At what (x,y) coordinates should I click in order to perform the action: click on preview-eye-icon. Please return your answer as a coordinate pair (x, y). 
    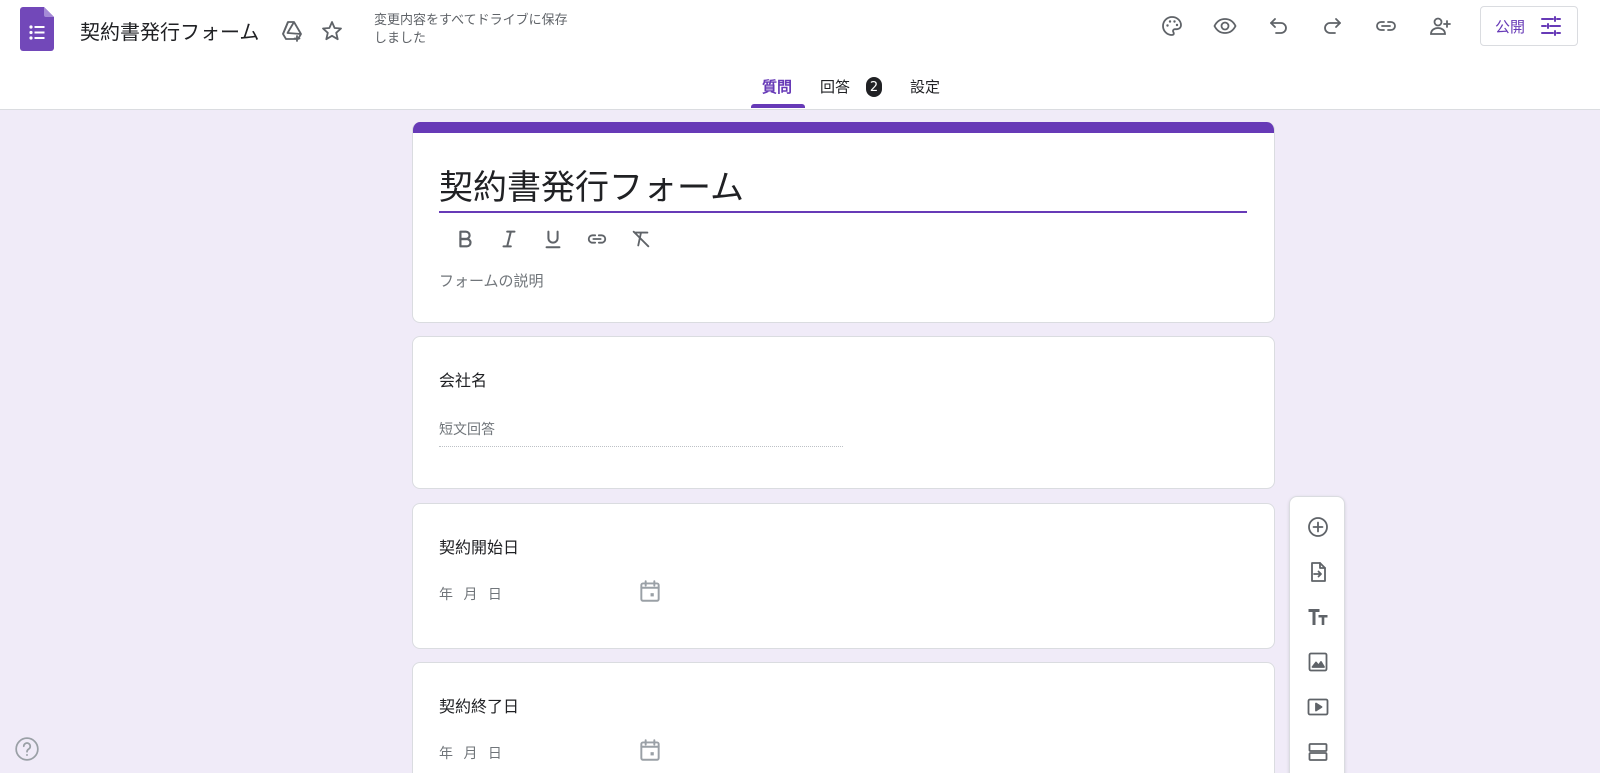
    Looking at the image, I should click on (1225, 26).